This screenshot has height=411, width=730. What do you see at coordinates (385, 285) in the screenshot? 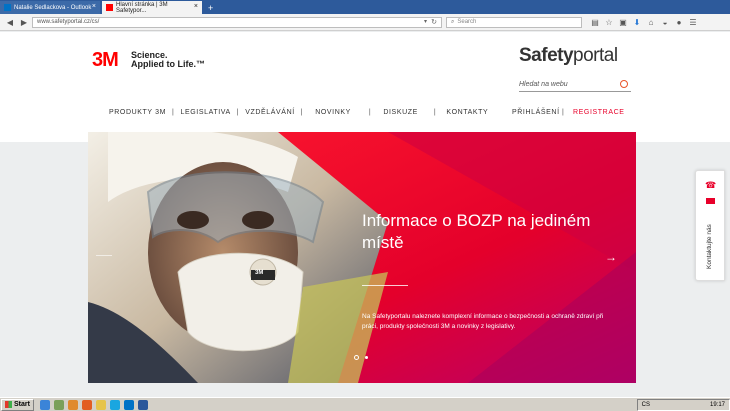
I see `hero-divider` at bounding box center [385, 285].